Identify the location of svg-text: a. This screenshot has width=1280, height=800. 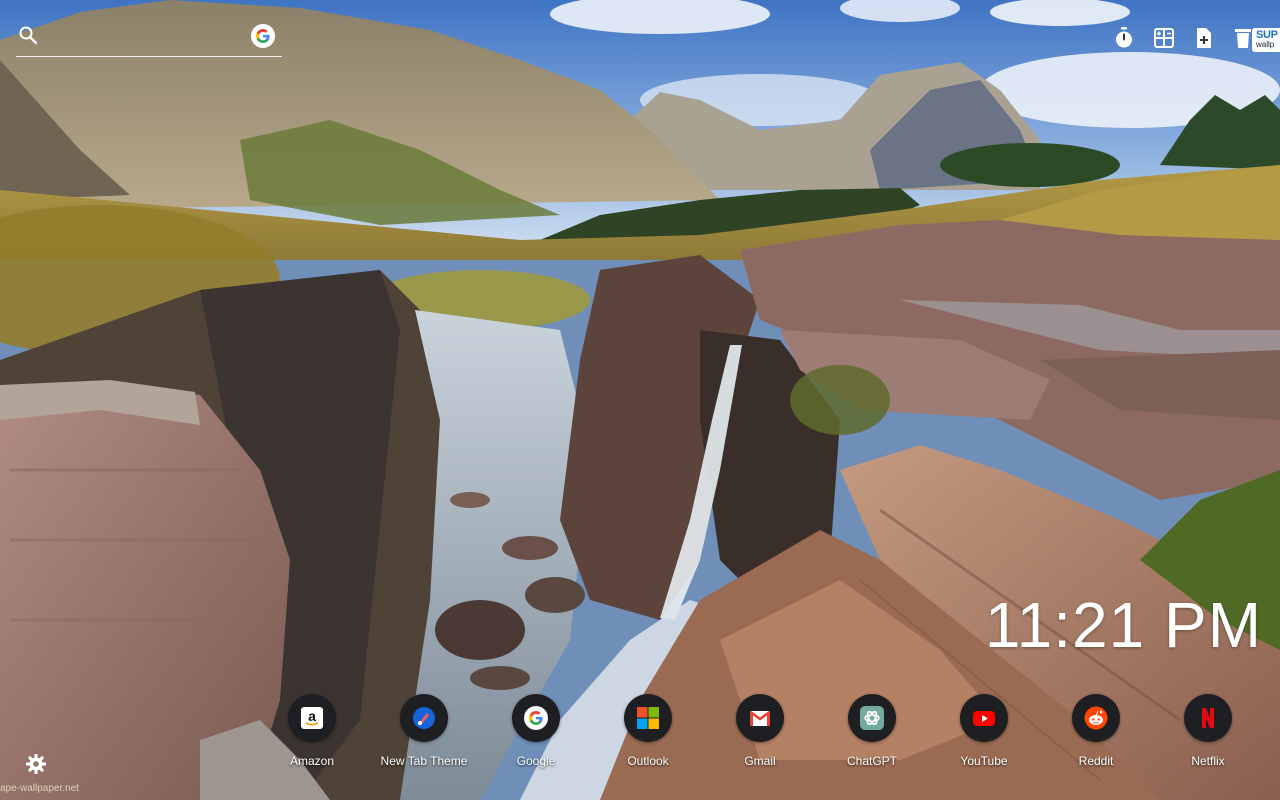
(312, 716).